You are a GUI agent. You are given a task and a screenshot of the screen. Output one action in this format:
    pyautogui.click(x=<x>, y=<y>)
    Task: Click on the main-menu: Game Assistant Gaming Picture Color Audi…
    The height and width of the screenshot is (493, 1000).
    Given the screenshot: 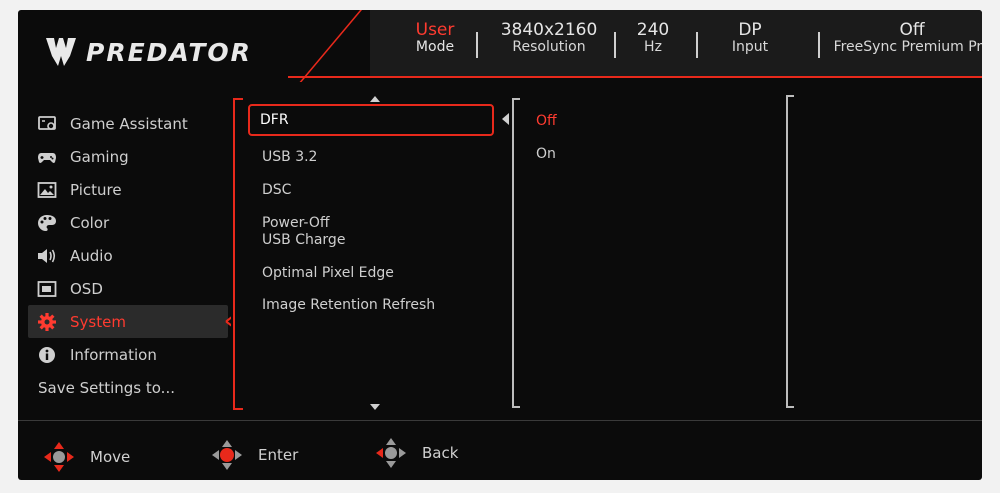 What is the action you would take?
    pyautogui.click(x=128, y=255)
    